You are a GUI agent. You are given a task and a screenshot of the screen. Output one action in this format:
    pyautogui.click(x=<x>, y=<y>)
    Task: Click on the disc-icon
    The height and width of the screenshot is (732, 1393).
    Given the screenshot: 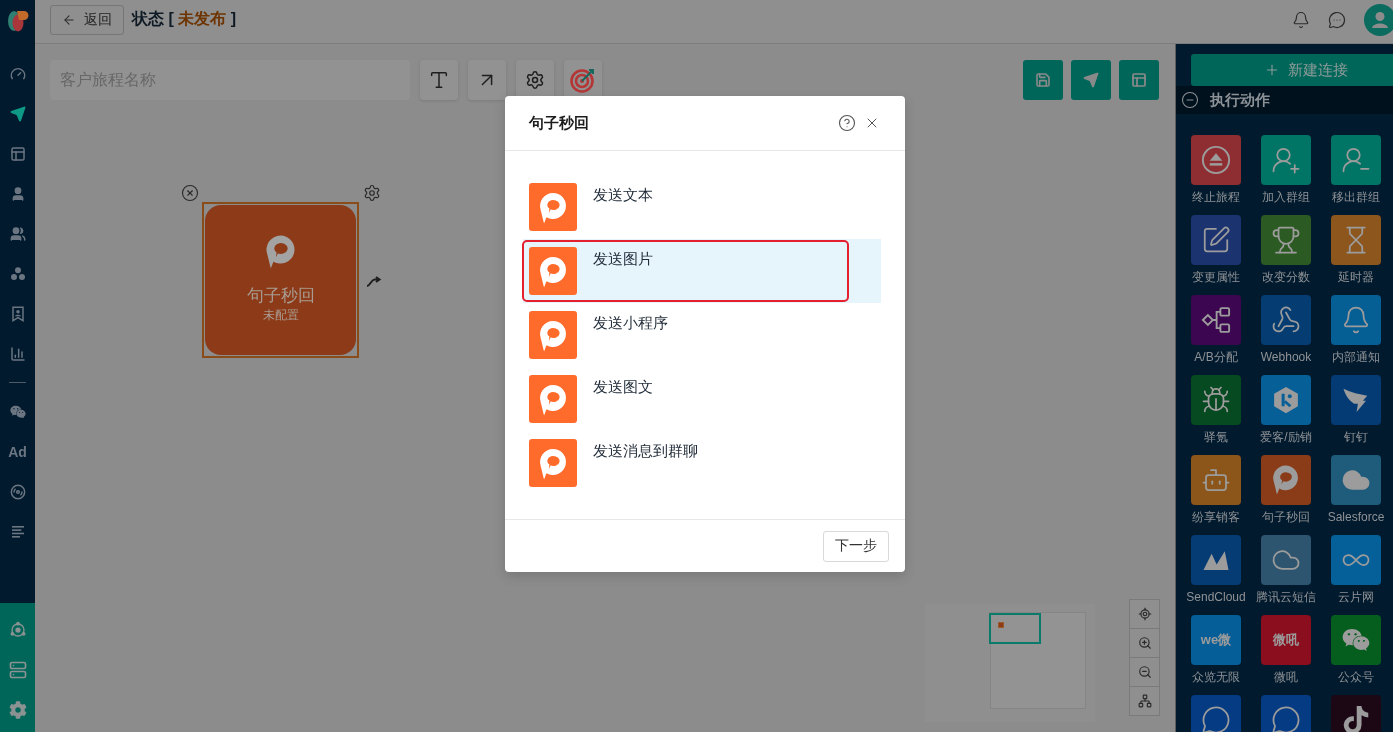 What is the action you would take?
    pyautogui.click(x=17, y=492)
    